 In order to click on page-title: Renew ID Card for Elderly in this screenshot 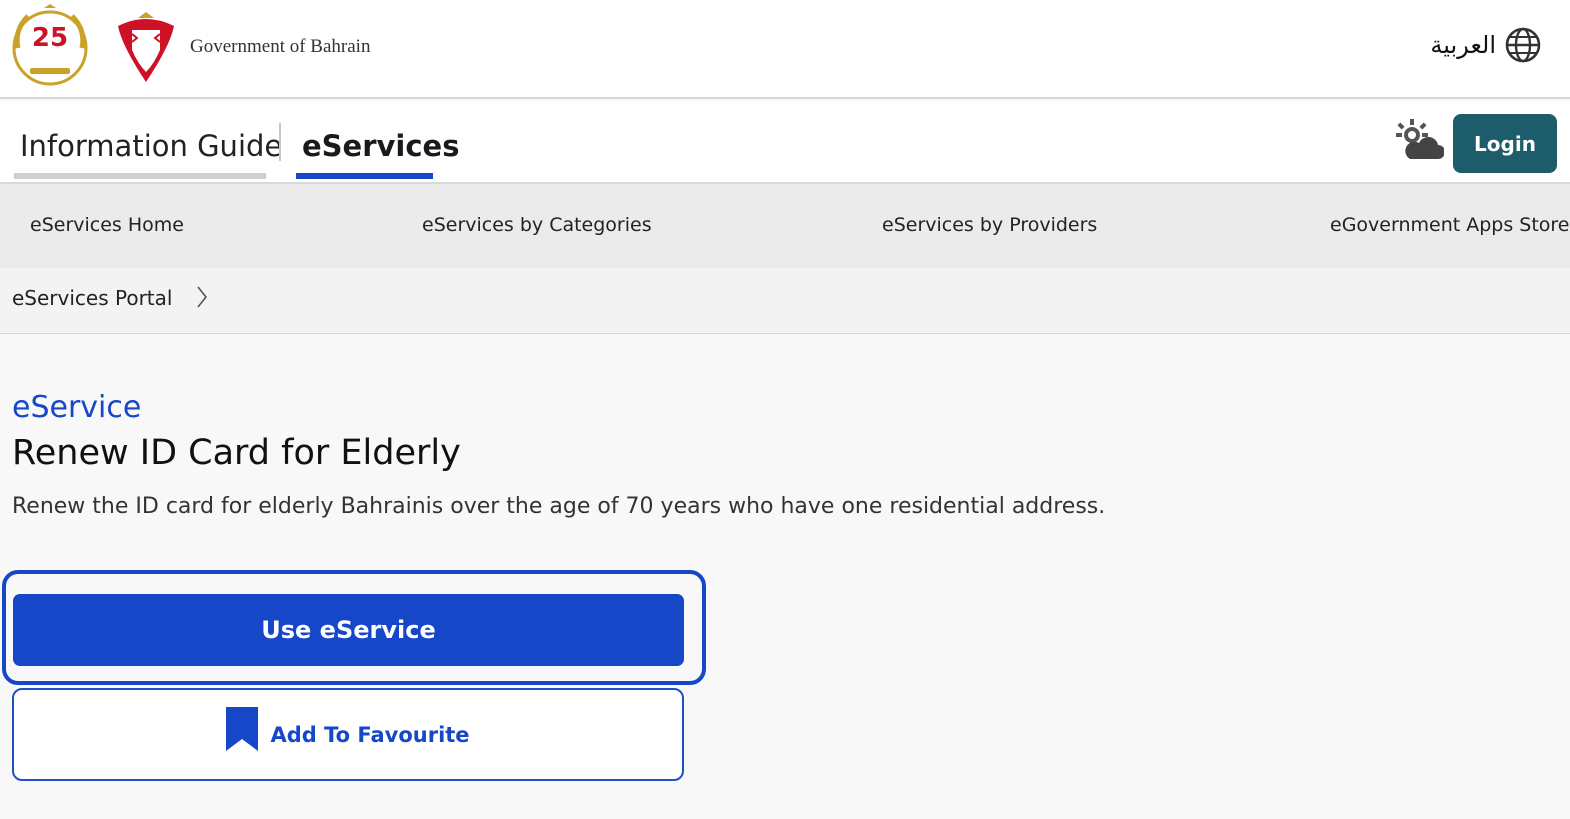, I will do `click(236, 453)`.